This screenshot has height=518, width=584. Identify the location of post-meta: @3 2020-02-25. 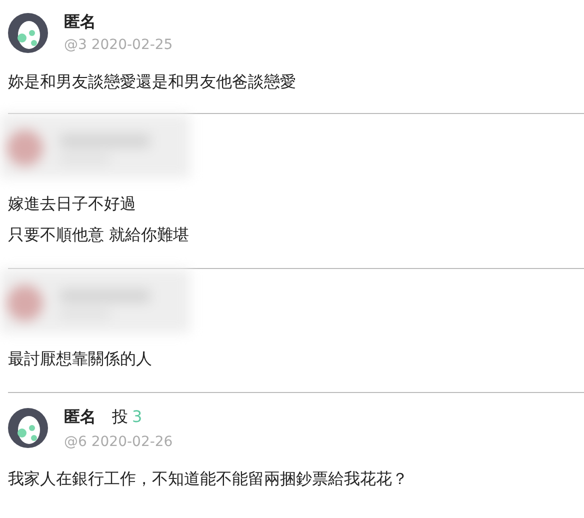
(118, 45).